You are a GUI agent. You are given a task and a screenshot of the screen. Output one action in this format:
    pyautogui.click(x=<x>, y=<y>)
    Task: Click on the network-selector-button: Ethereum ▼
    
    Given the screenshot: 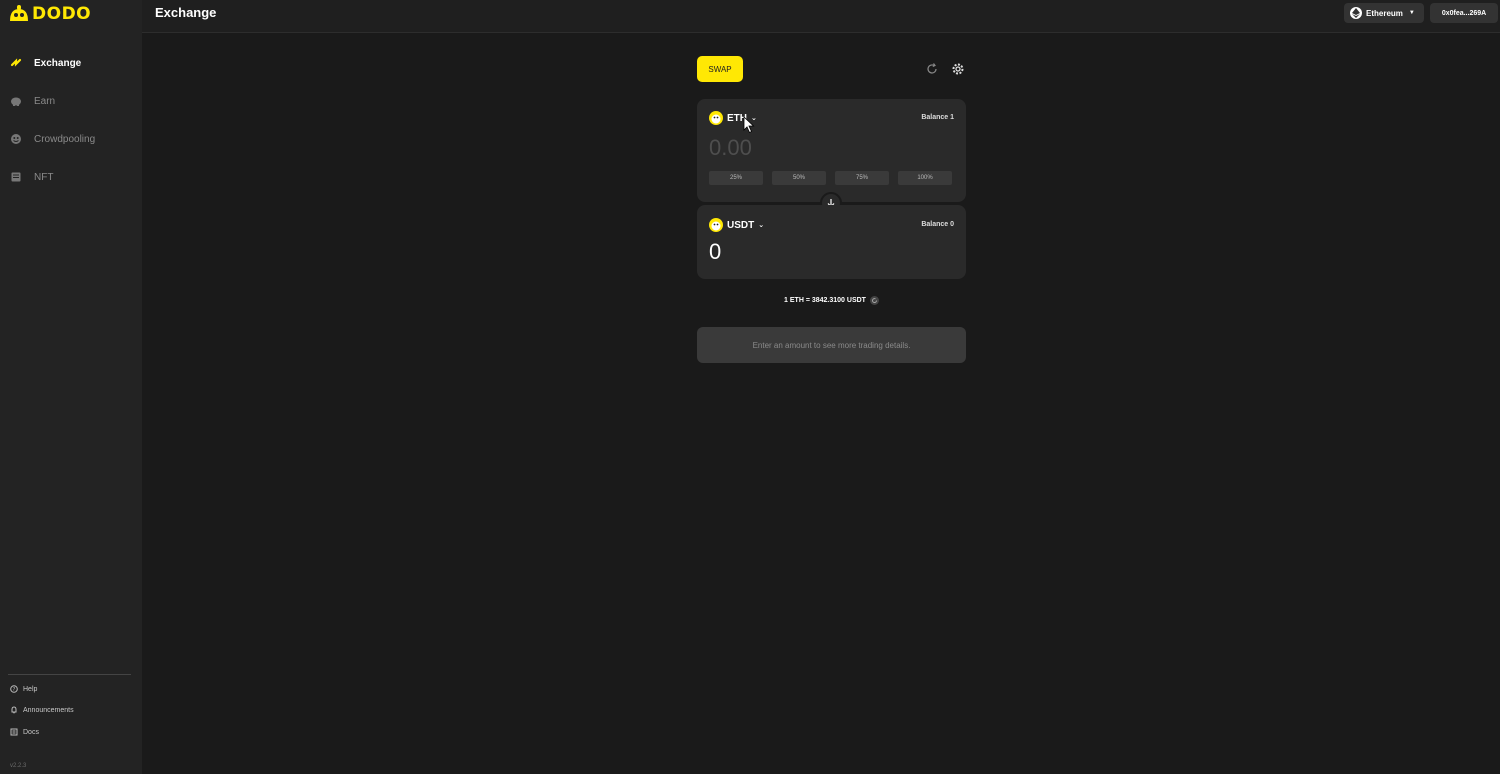 What is the action you would take?
    pyautogui.click(x=1384, y=13)
    